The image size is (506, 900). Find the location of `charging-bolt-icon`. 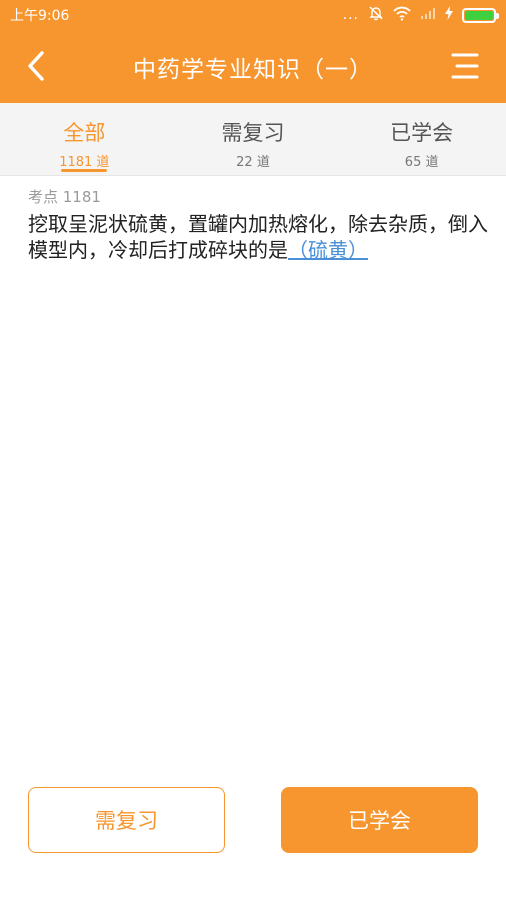

charging-bolt-icon is located at coordinates (449, 15).